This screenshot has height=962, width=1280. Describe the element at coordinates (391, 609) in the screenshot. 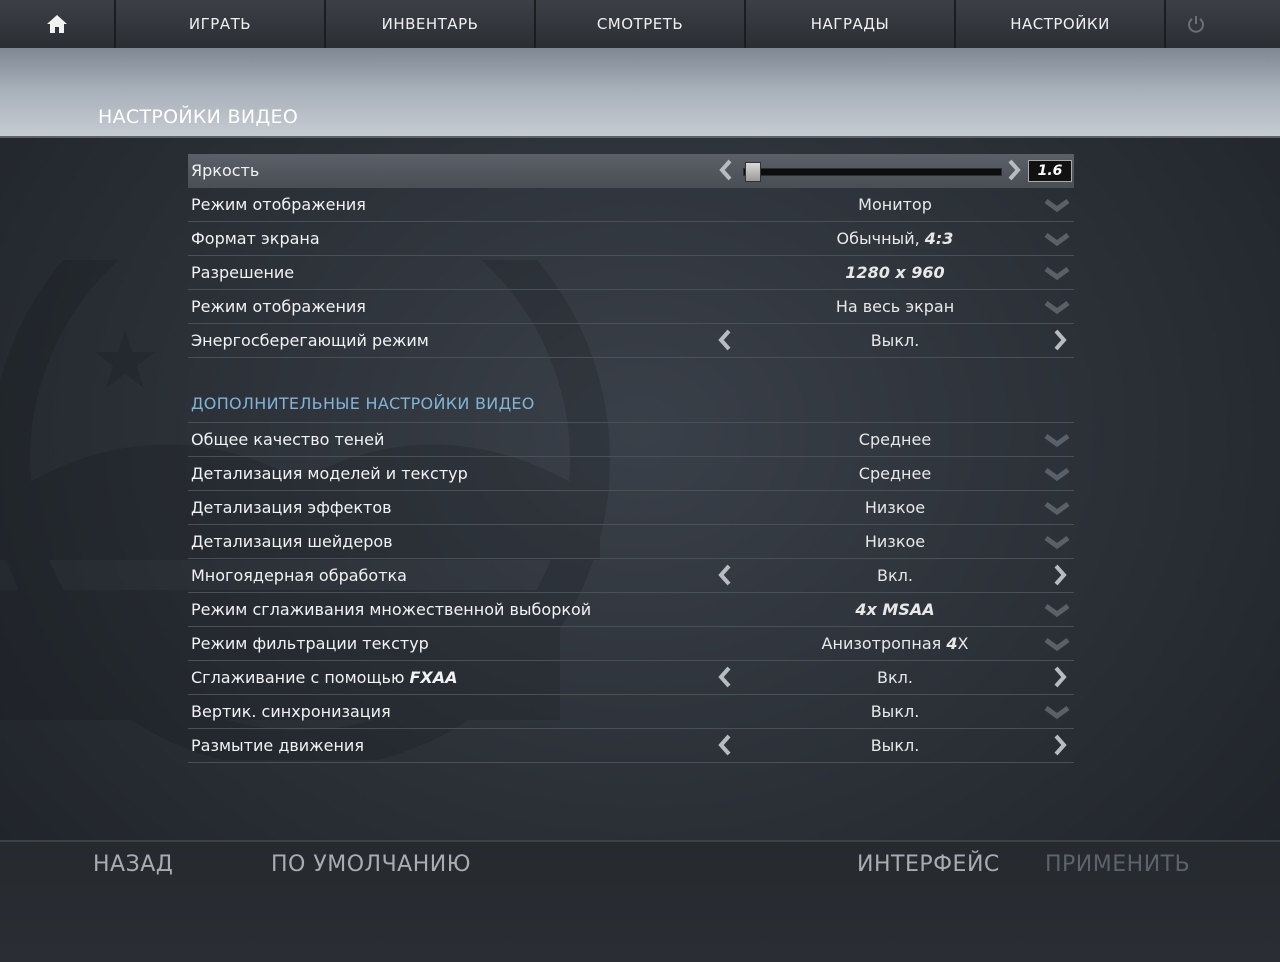

I see `setting-label: Режим сглаживания множественной выборкой` at that location.